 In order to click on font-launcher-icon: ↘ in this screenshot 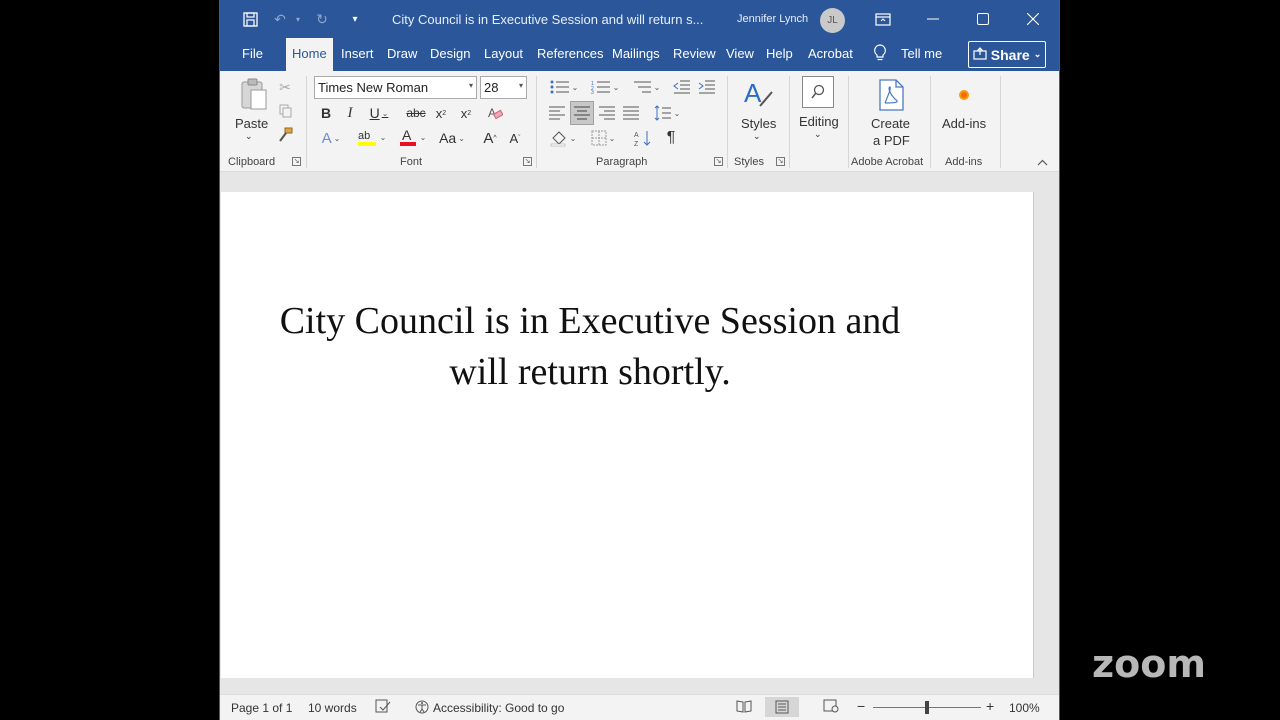, I will do `click(527, 161)`.